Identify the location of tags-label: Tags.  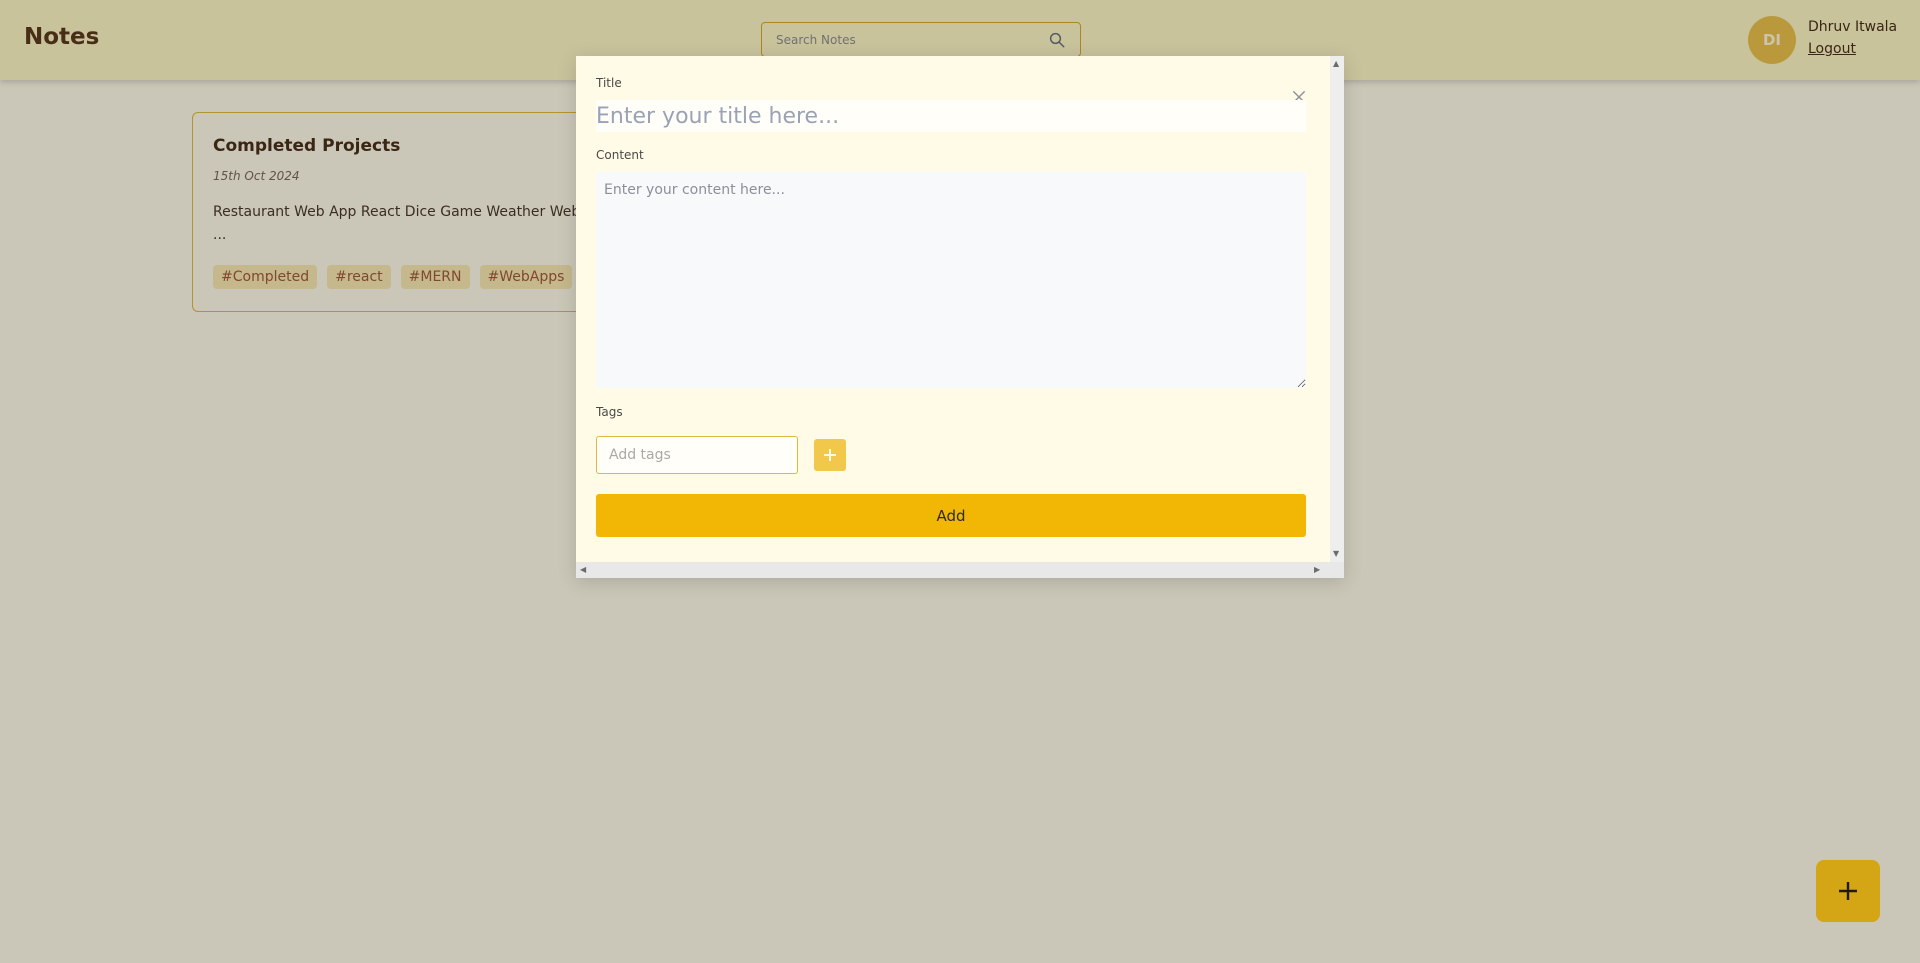
(609, 412).